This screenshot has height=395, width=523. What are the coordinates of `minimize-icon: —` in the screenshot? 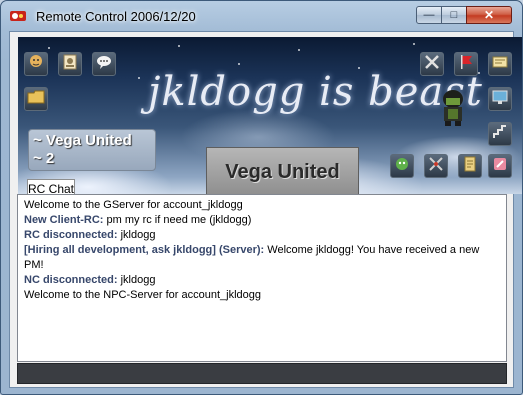 It's located at (429, 15).